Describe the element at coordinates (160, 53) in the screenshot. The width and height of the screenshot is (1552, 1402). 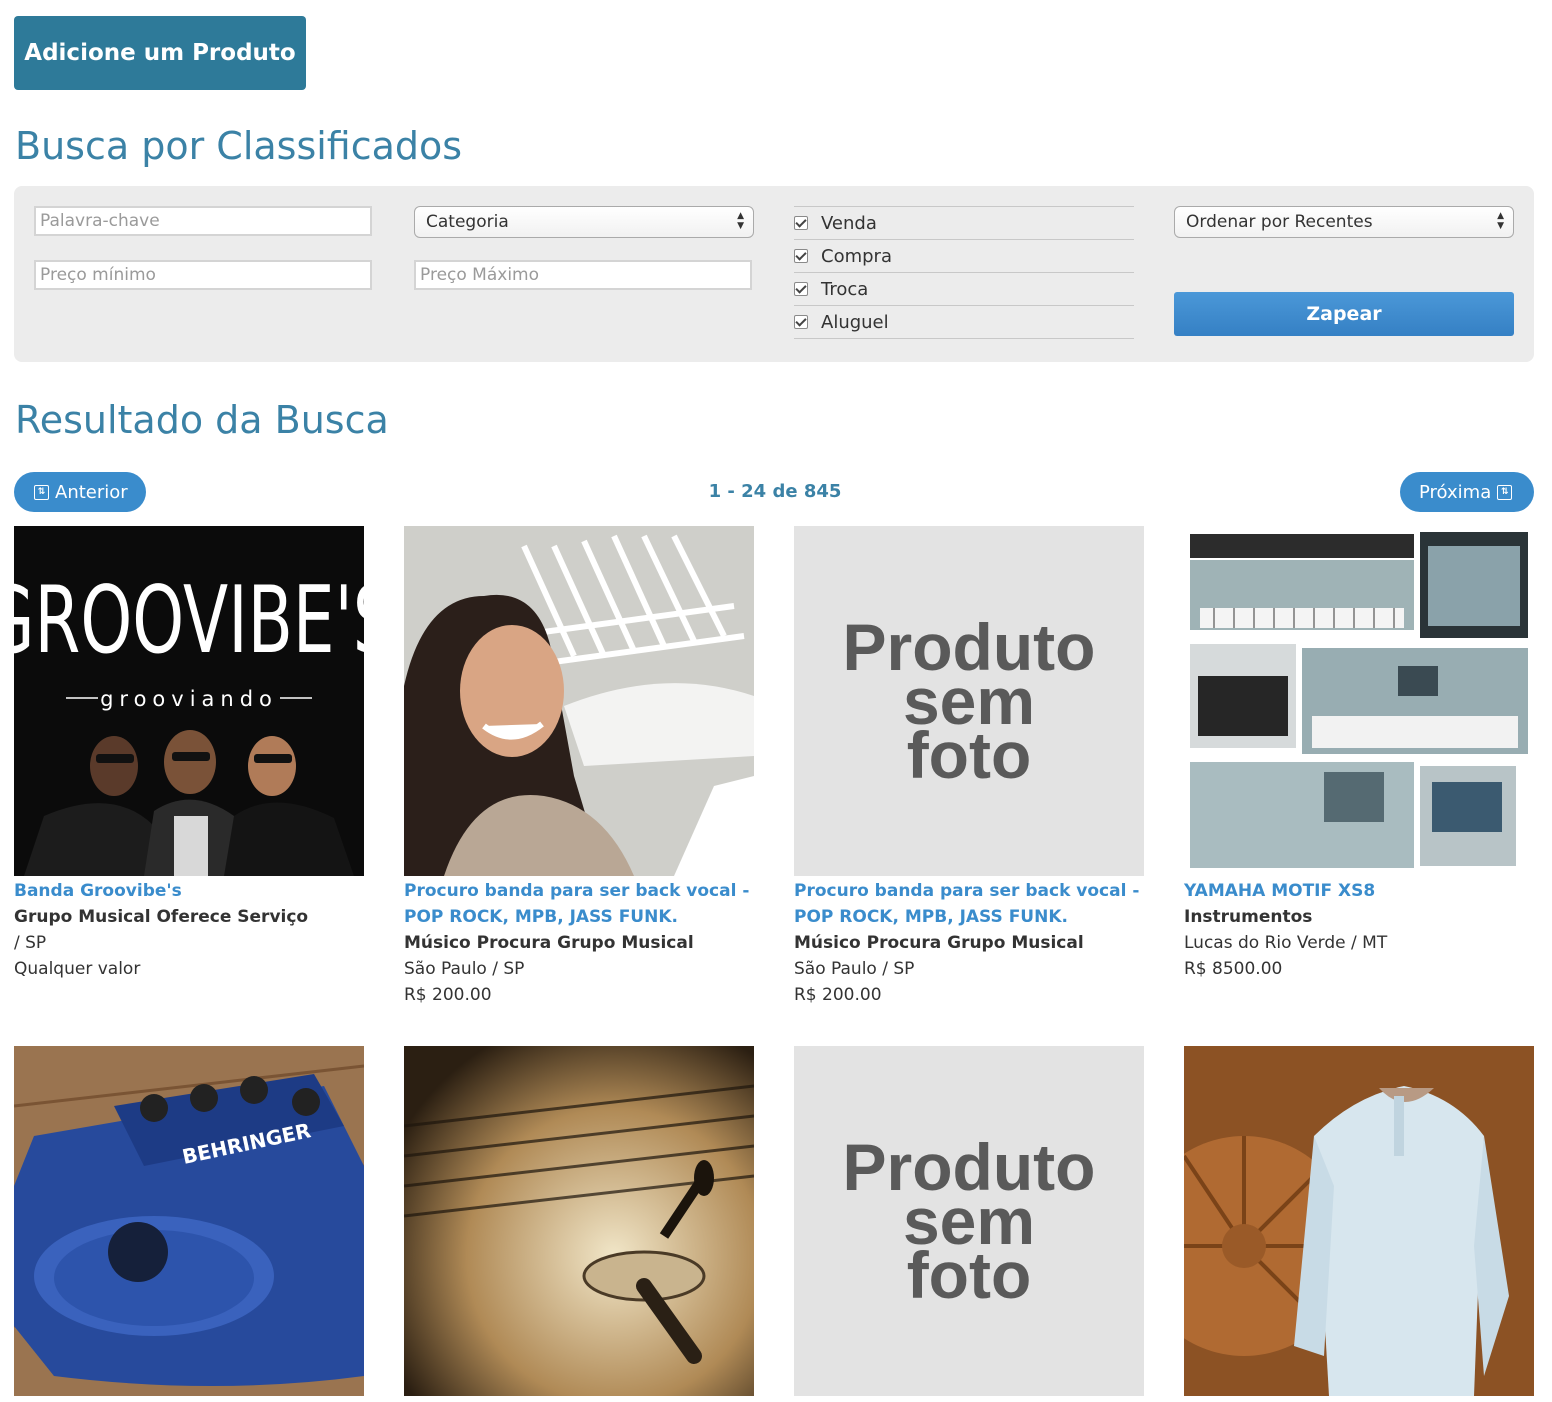
I see `add-product-button: Adicione um Produto` at that location.